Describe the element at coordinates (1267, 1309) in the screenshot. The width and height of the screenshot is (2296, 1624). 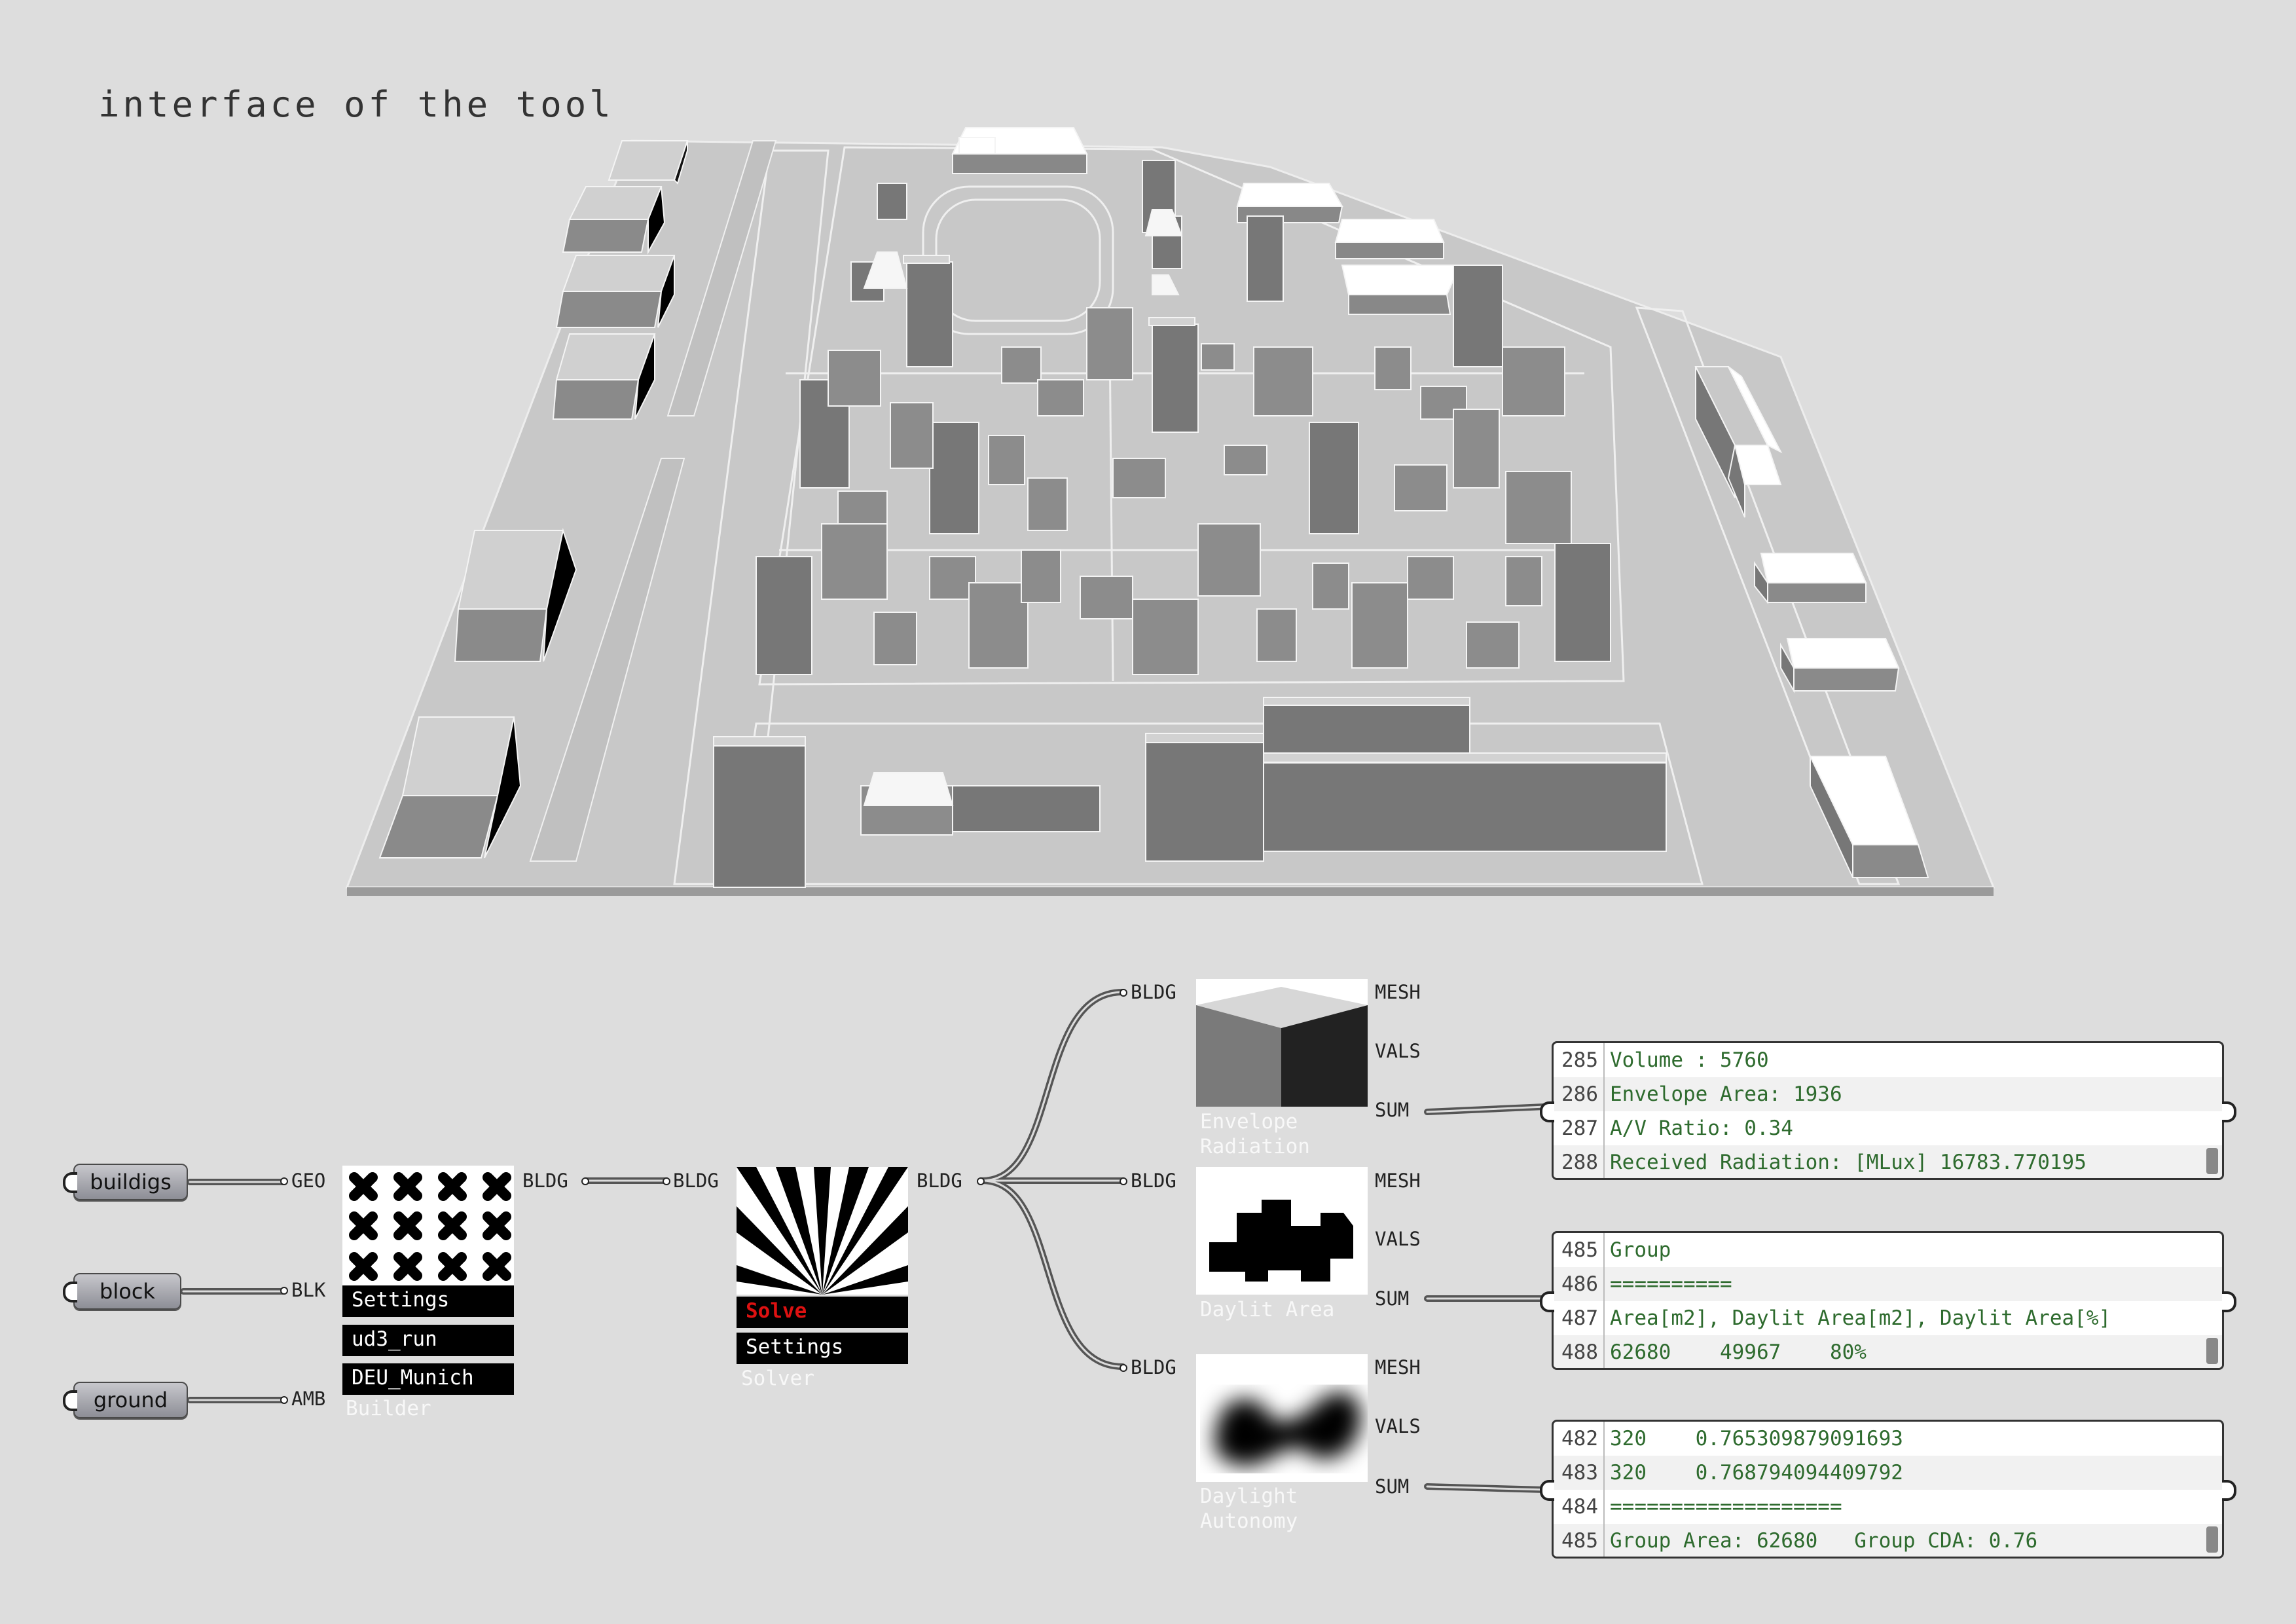
I see `daylit-label: Daylit Area` at that location.